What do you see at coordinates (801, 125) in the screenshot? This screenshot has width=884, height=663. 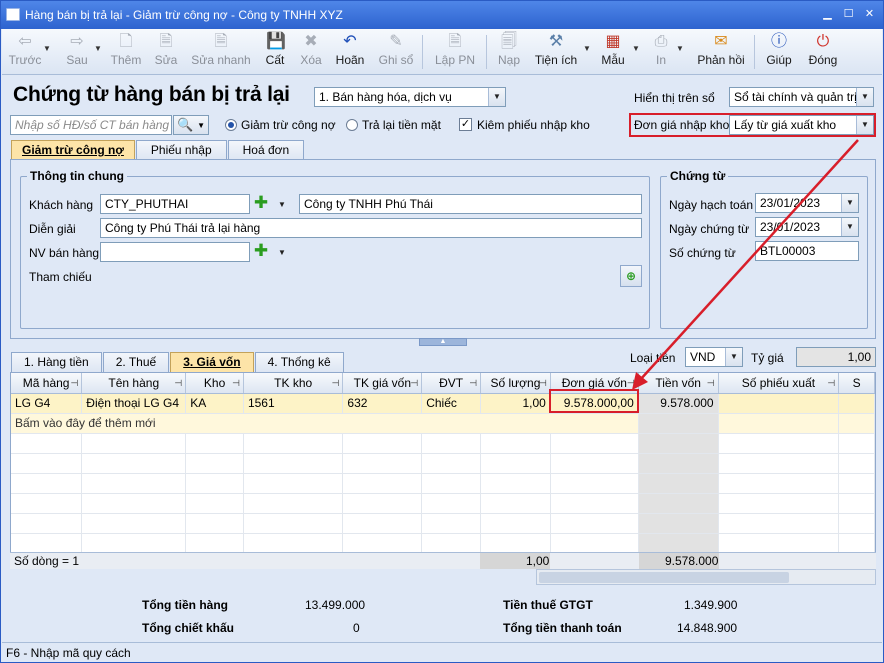 I see `unit-price-select: Lấy từ giá xuất kho ▼` at bounding box center [801, 125].